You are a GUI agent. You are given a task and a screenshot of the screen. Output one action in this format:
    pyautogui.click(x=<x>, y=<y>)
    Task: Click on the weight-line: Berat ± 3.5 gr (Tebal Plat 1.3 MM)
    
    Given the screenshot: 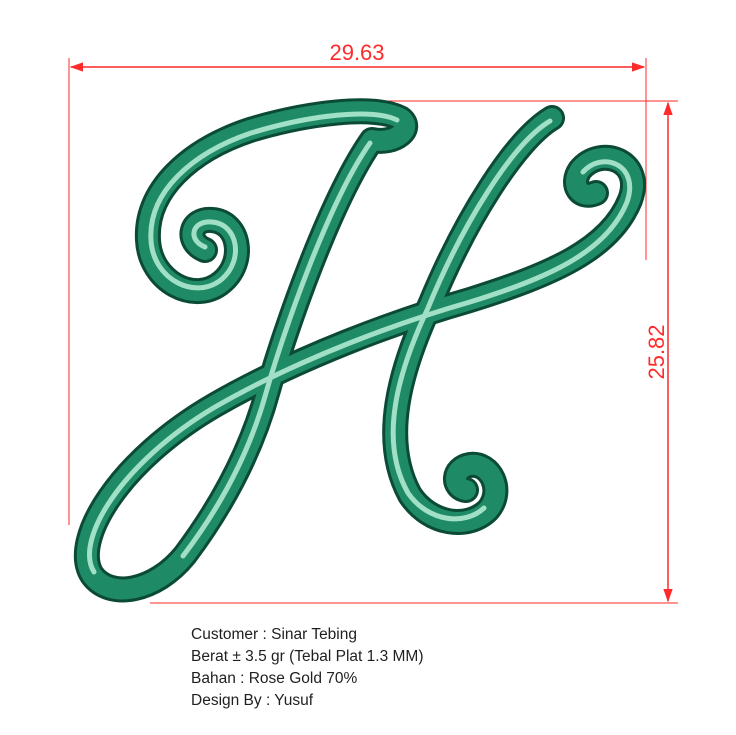 What is the action you would take?
    pyautogui.click(x=307, y=656)
    